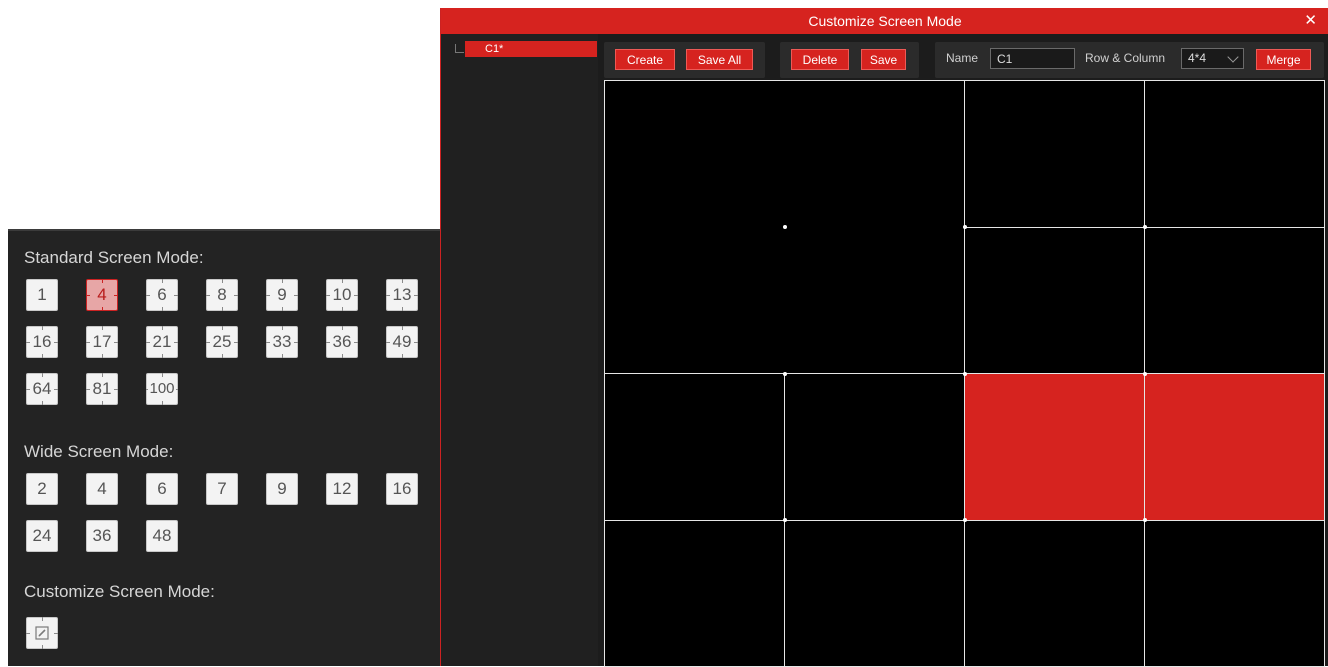  I want to click on standard-mode-label: 25, so click(222, 341).